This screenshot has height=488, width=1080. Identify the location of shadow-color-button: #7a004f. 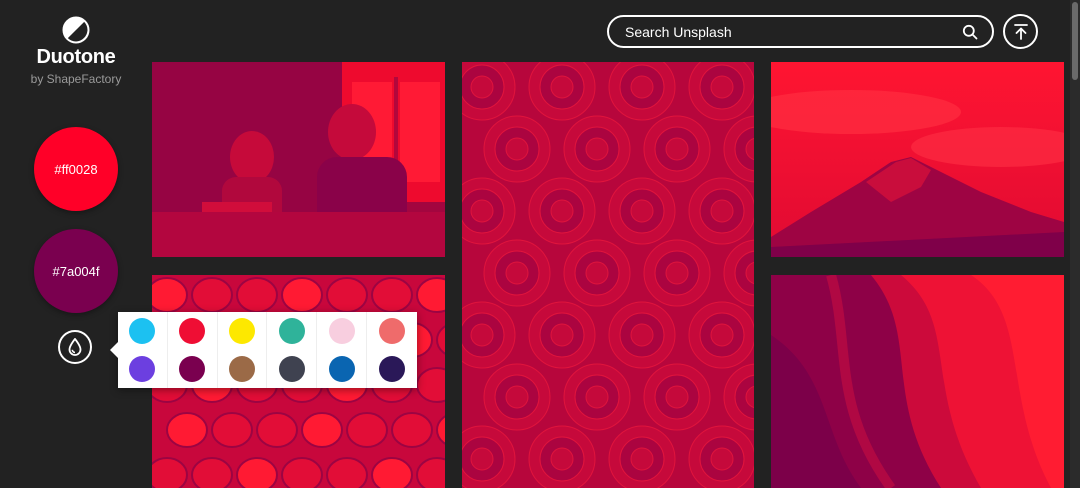
(76, 271).